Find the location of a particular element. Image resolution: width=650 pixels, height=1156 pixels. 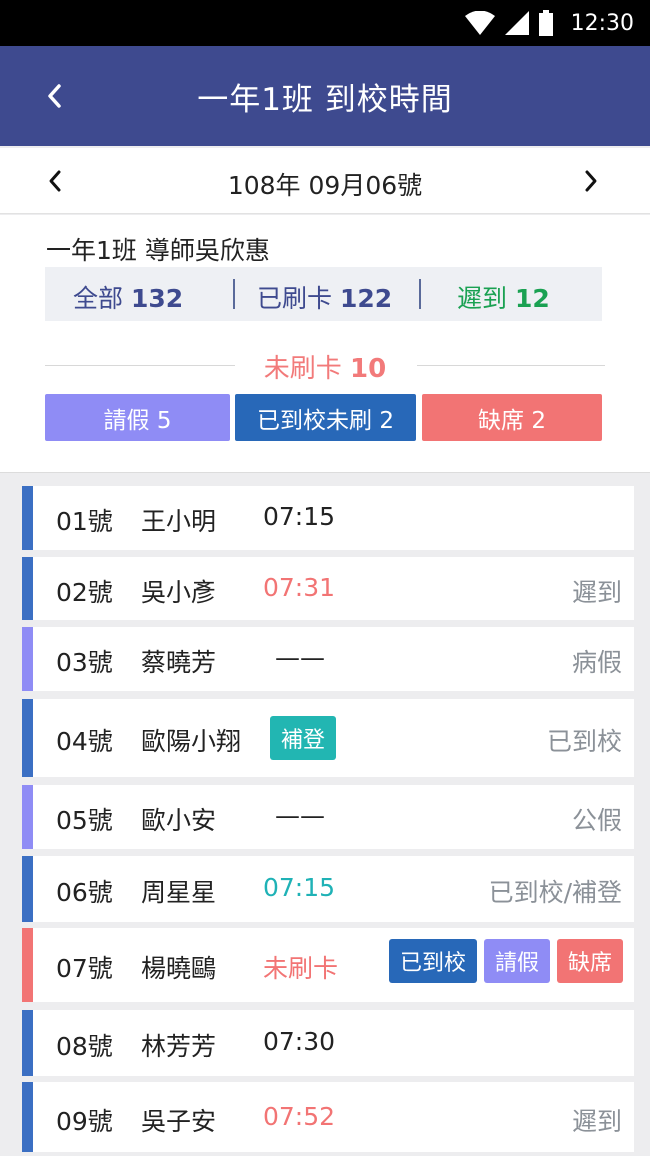

arrived-unswiped-filter-button: 已到校未刷 2 is located at coordinates (325, 417).